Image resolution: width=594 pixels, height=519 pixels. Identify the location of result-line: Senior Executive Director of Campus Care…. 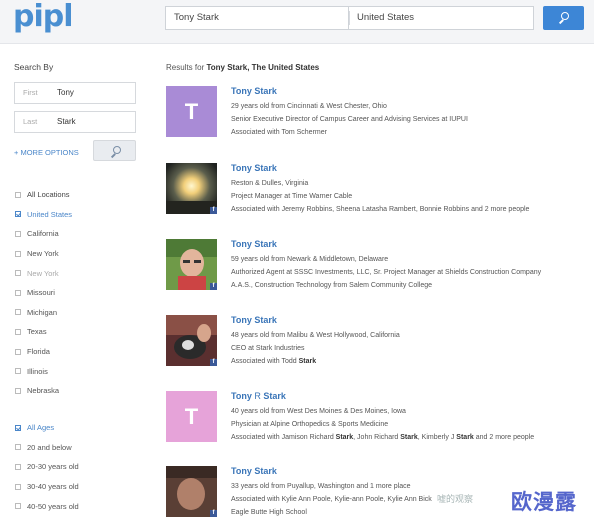
(349, 119).